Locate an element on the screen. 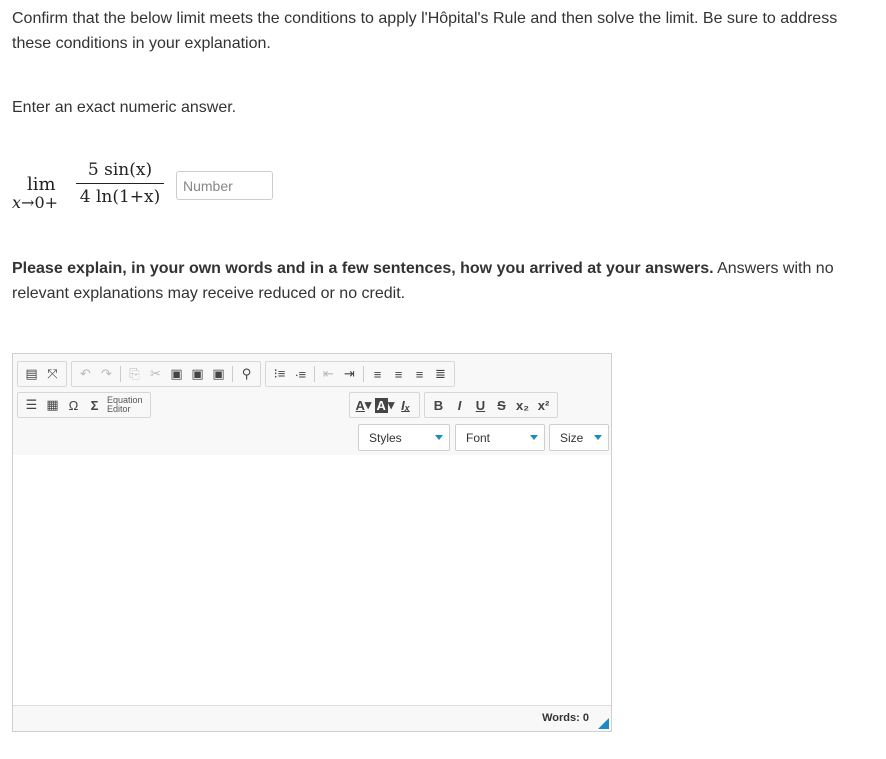 The image size is (886, 759). cut-icon: ✂ is located at coordinates (155, 374).